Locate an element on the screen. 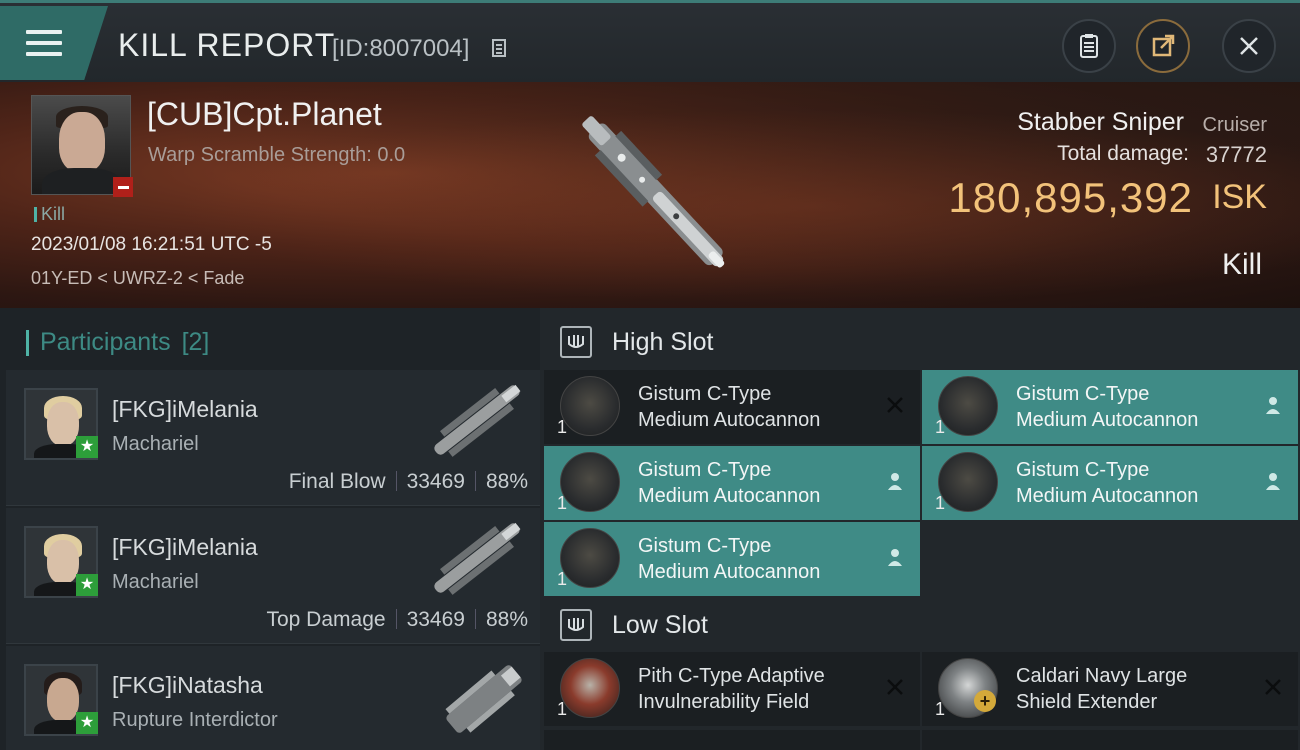 The width and height of the screenshot is (1300, 750). module-slot: + 1 Caldari Navy Large Shield Extender is located at coordinates (1110, 689).